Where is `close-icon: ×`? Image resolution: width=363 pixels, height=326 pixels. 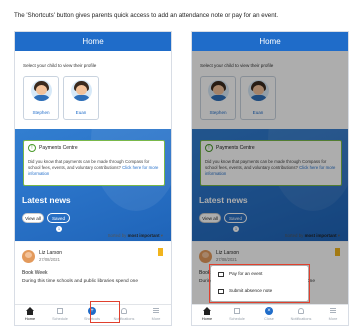
close-icon: × is located at coordinates (269, 311).